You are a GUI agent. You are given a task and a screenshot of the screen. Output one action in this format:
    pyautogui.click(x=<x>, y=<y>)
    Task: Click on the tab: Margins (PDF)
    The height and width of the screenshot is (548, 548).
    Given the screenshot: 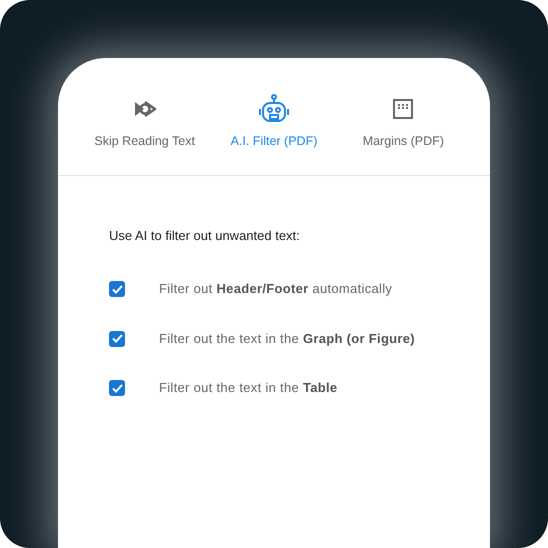 What is the action you would take?
    pyautogui.click(x=403, y=122)
    